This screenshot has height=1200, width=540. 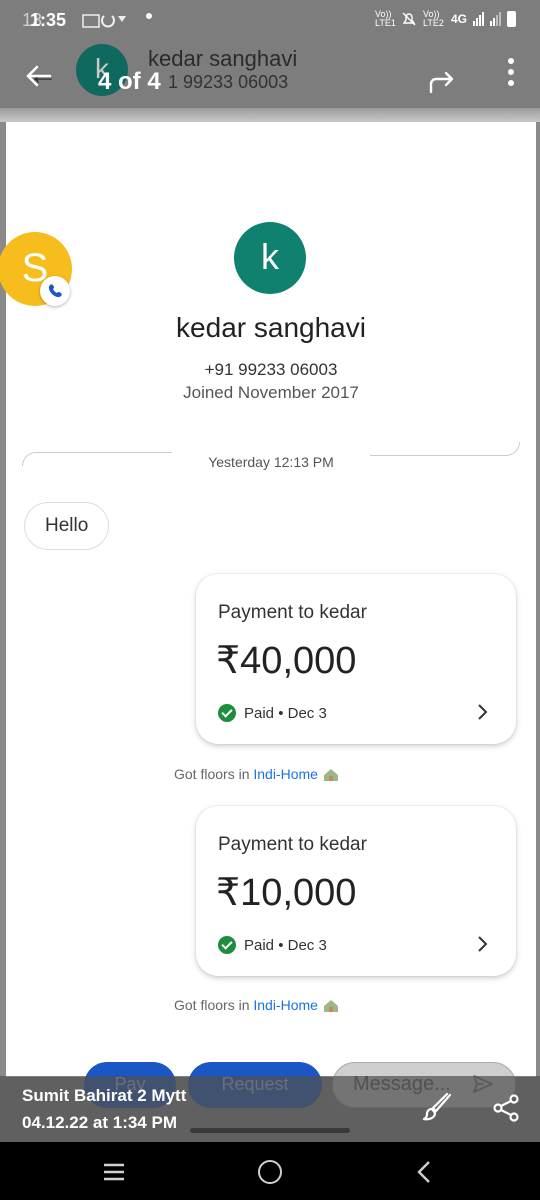 What do you see at coordinates (385, 18) in the screenshot?
I see `lte1-label: Vo)) LTE1` at bounding box center [385, 18].